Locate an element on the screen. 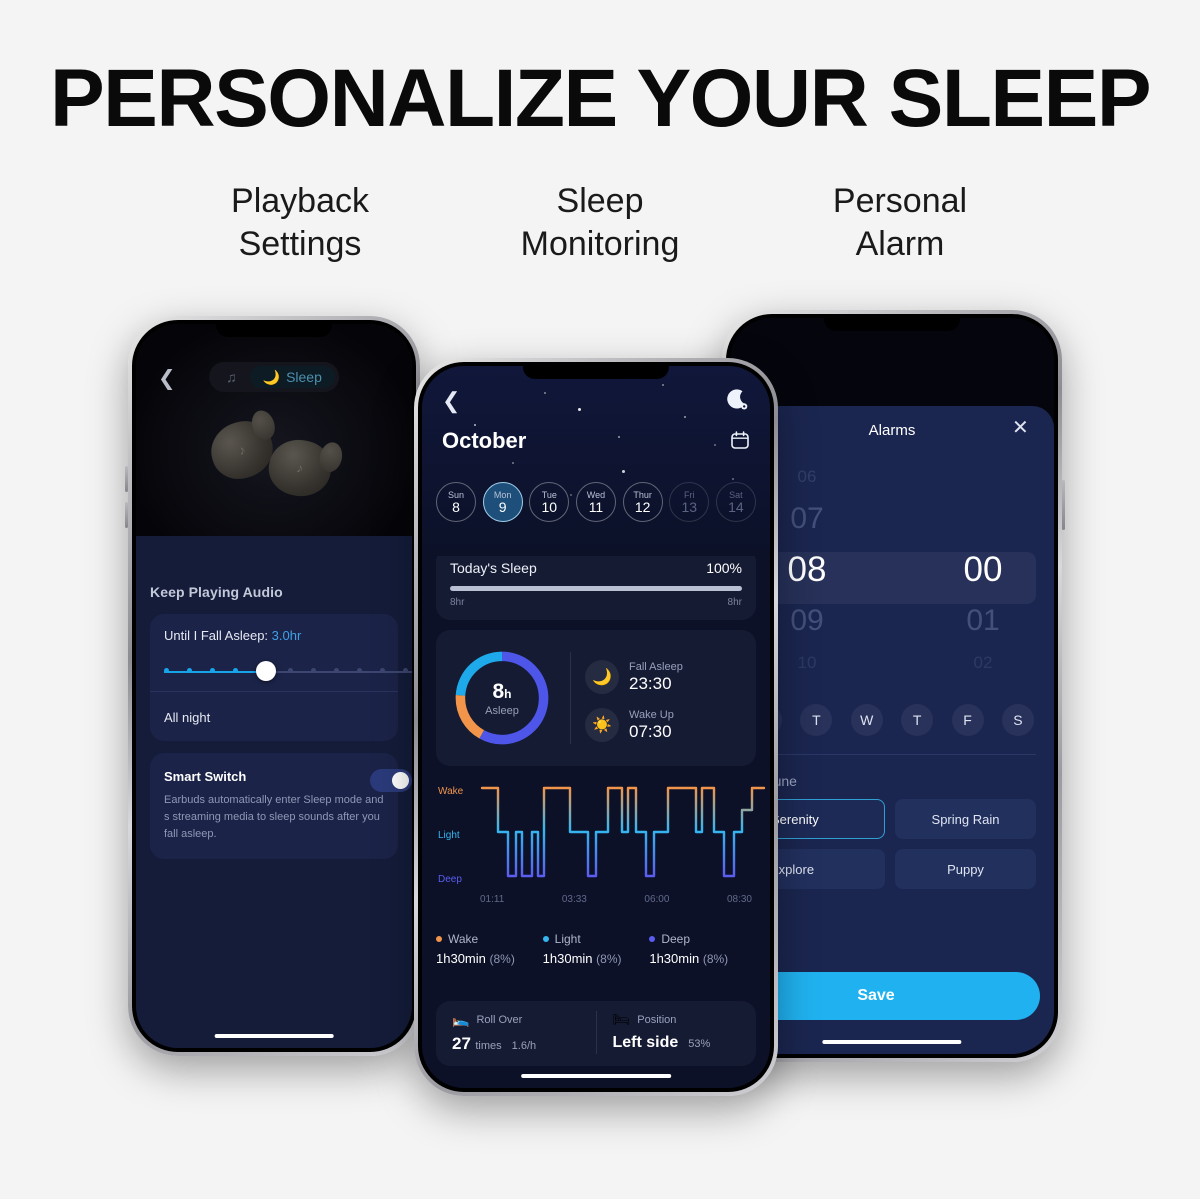 This screenshot has height=1199, width=1200. weekday-f: F is located at coordinates (967, 720).